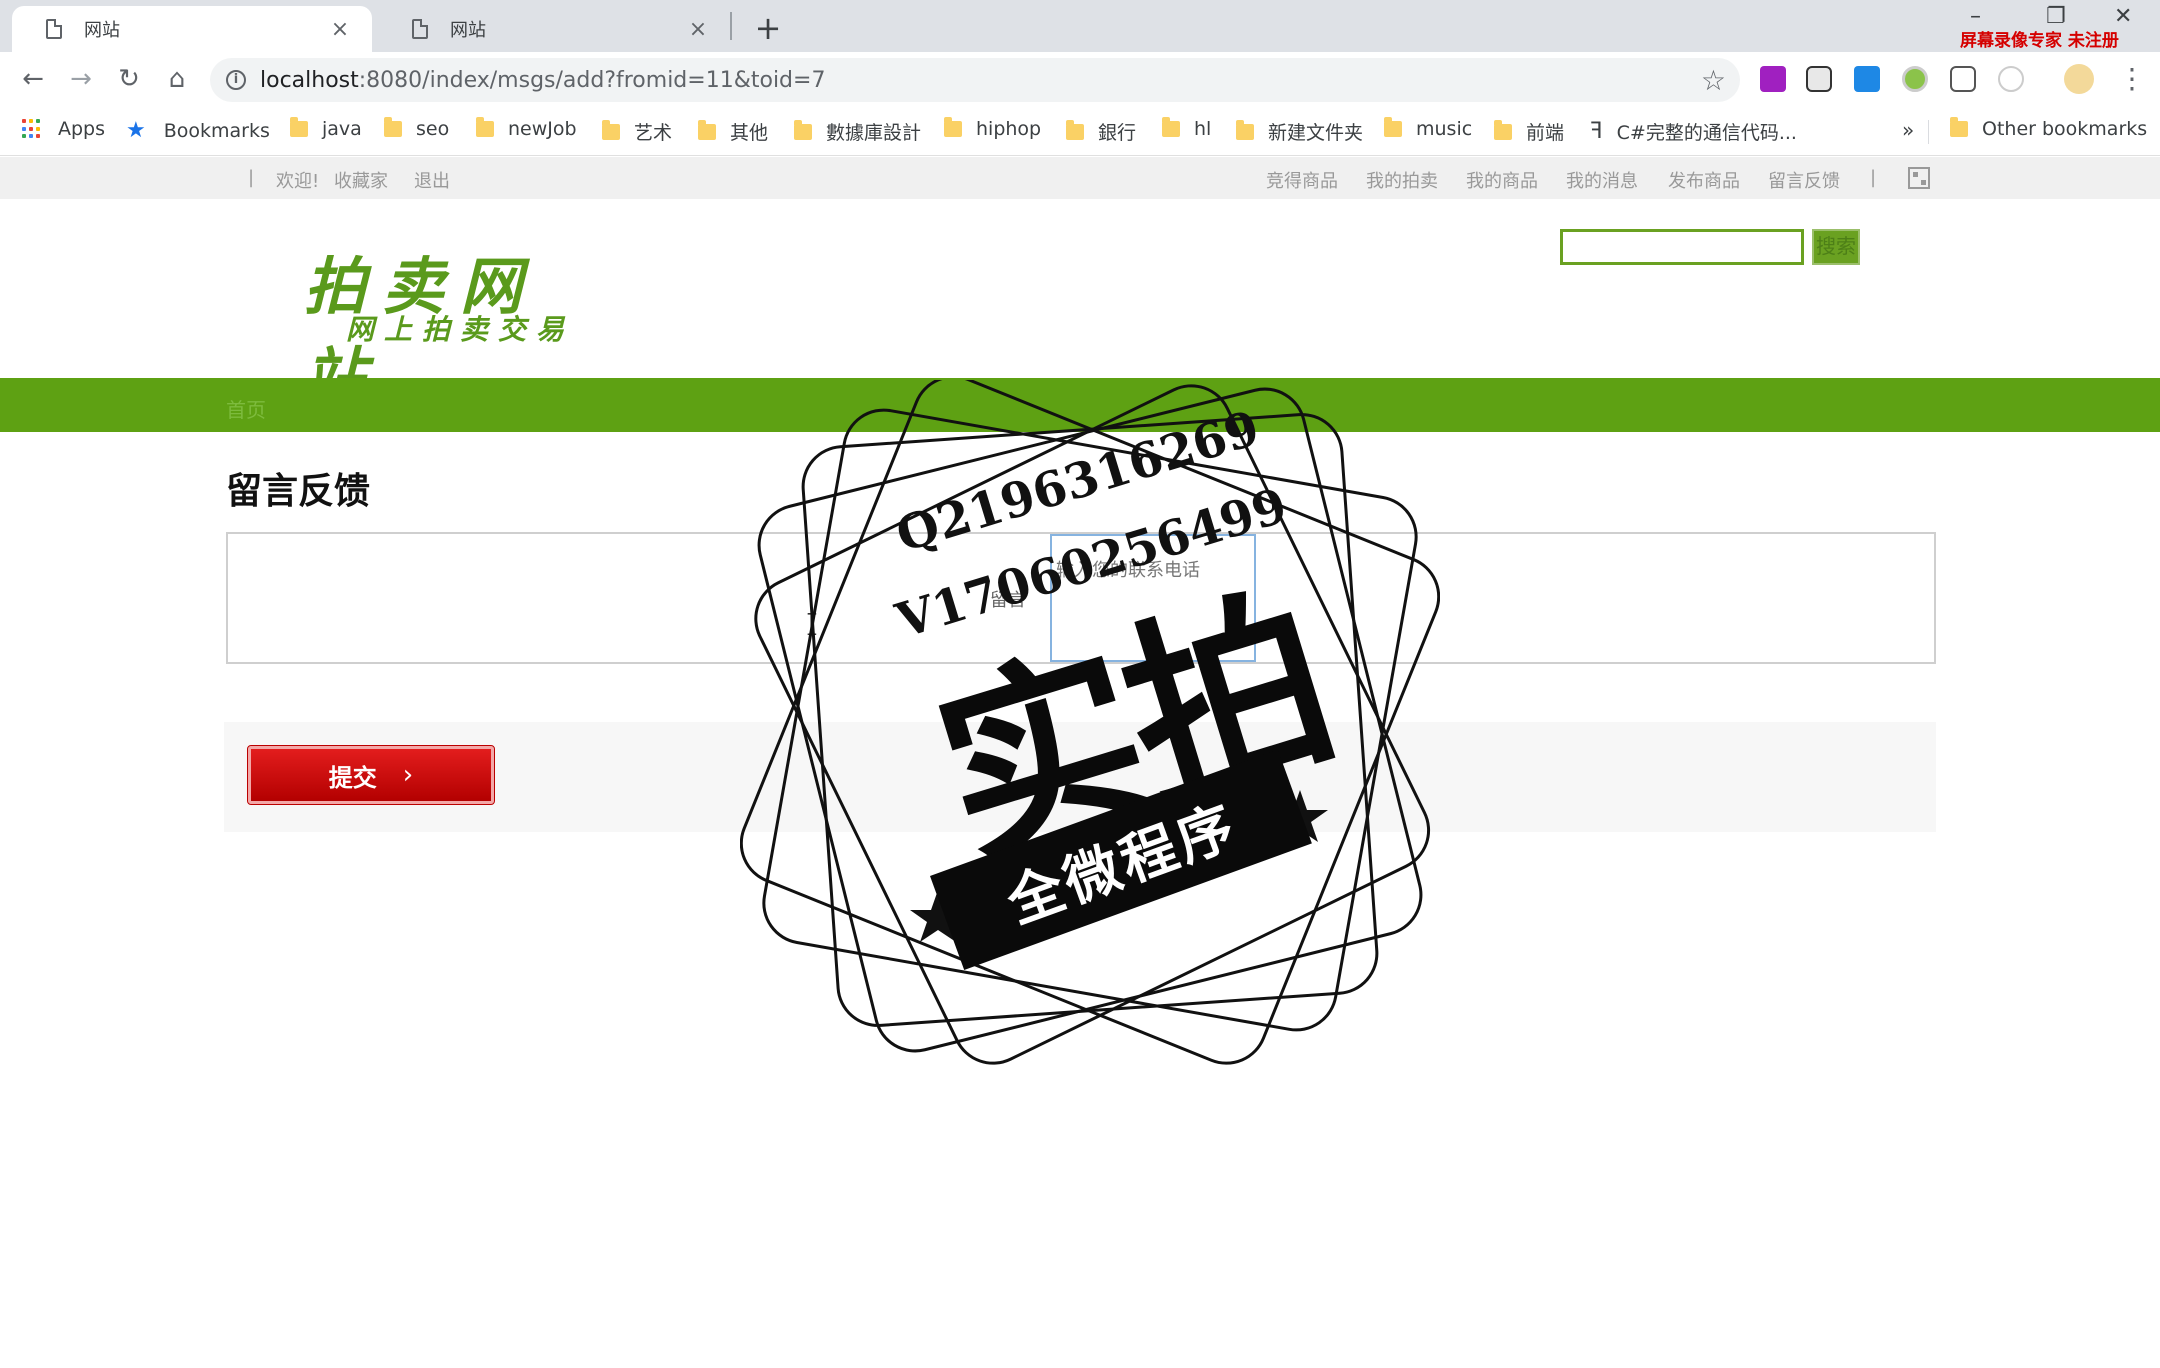 Image resolution: width=2160 pixels, height=1368 pixels. What do you see at coordinates (298, 181) in the screenshot?
I see `welcome-text: 欢迎!` at bounding box center [298, 181].